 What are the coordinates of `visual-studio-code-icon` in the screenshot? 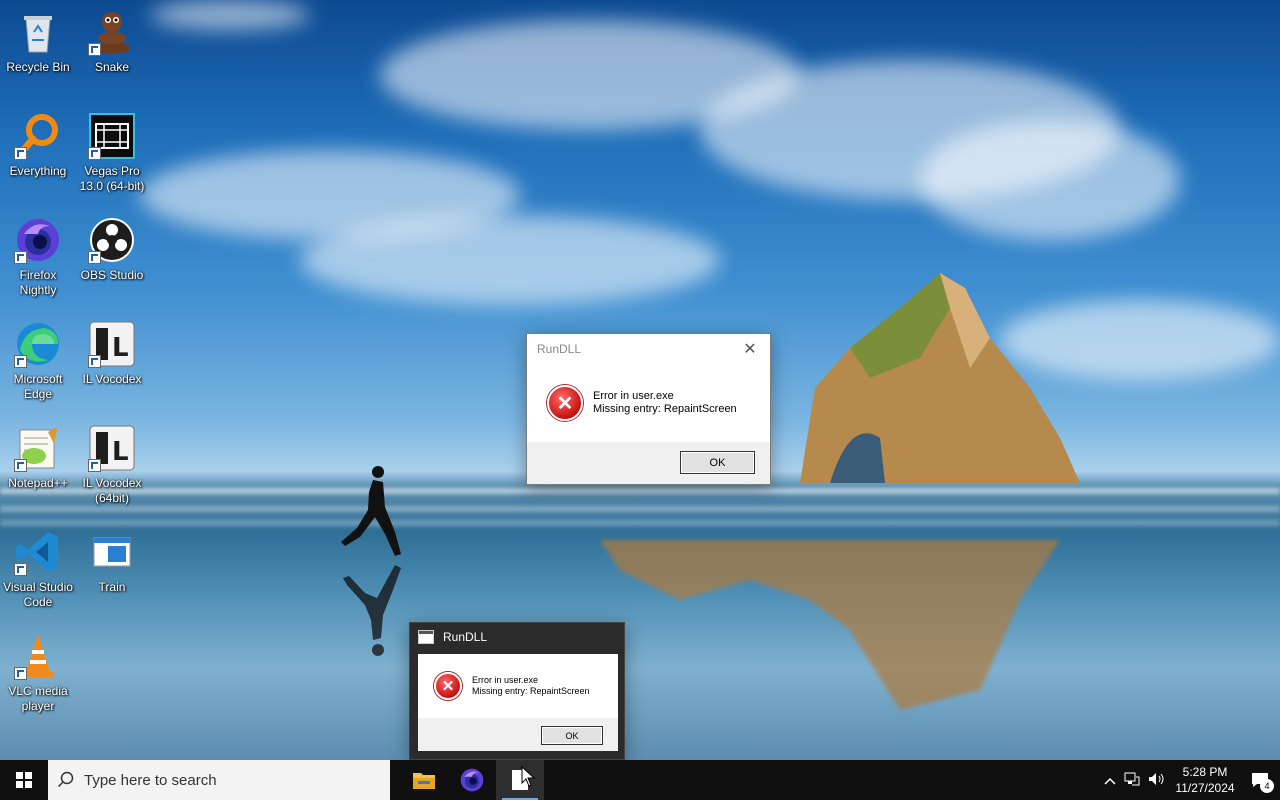 It's located at (38, 552).